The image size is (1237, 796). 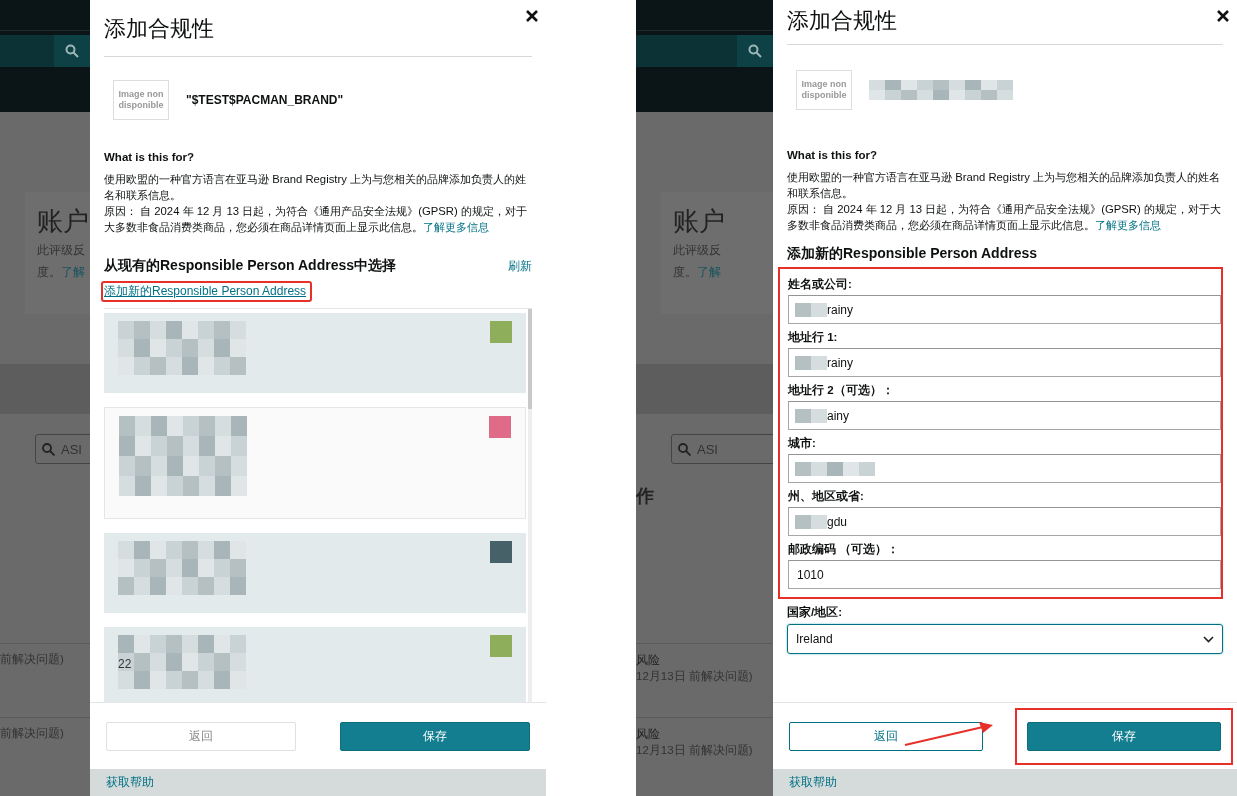 What do you see at coordinates (886, 736) in the screenshot?
I see `back-button: 返回` at bounding box center [886, 736].